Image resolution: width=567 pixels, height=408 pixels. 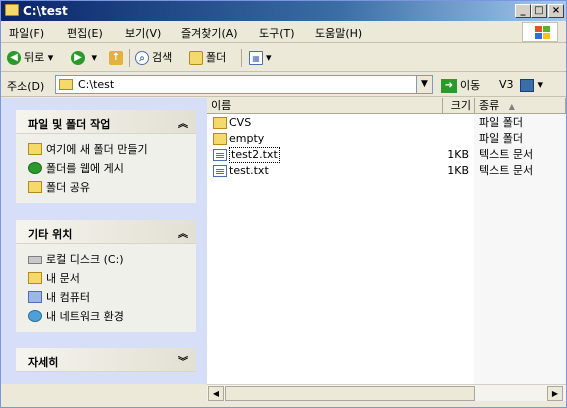 What do you see at coordinates (26, 86) in the screenshot?
I see `address-label: 주소(D)` at bounding box center [26, 86].